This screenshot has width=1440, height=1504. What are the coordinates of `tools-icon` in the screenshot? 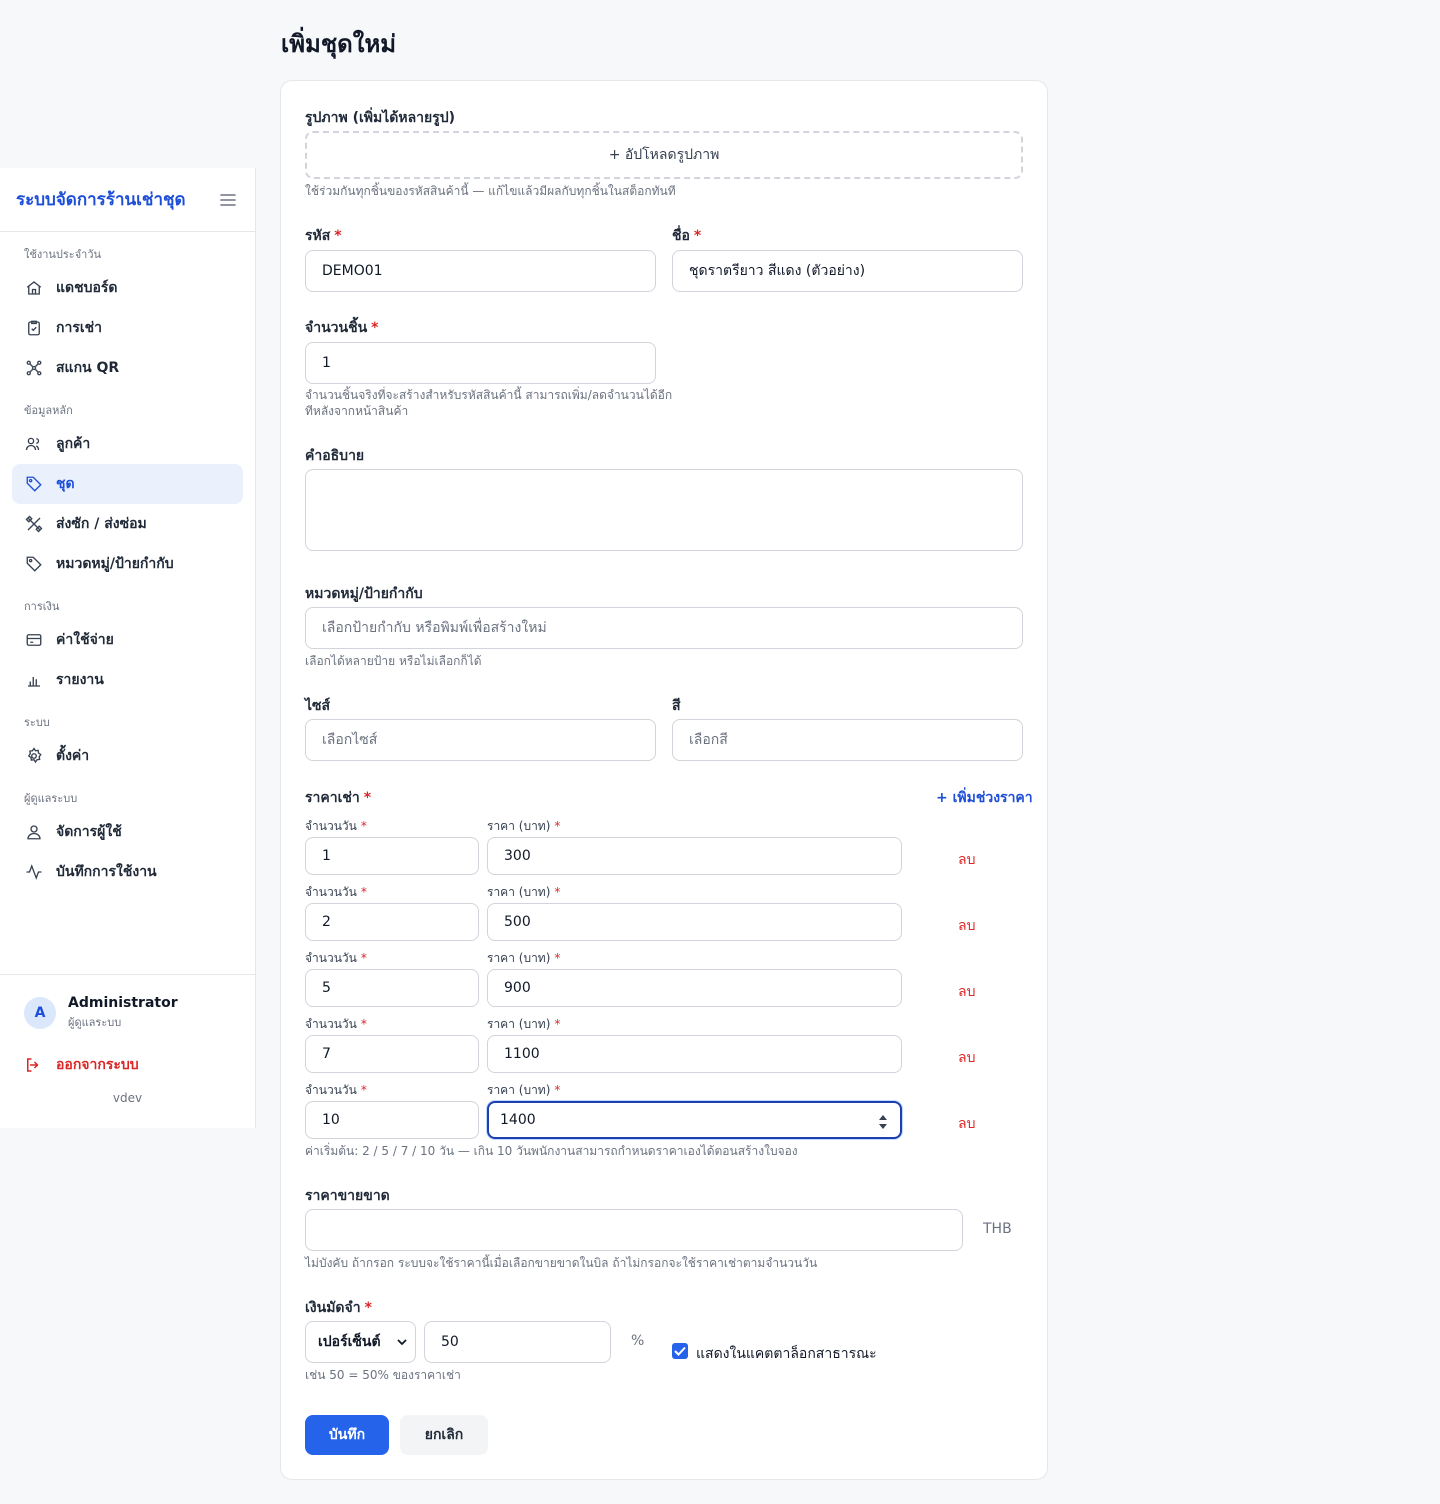 It's located at (34, 524).